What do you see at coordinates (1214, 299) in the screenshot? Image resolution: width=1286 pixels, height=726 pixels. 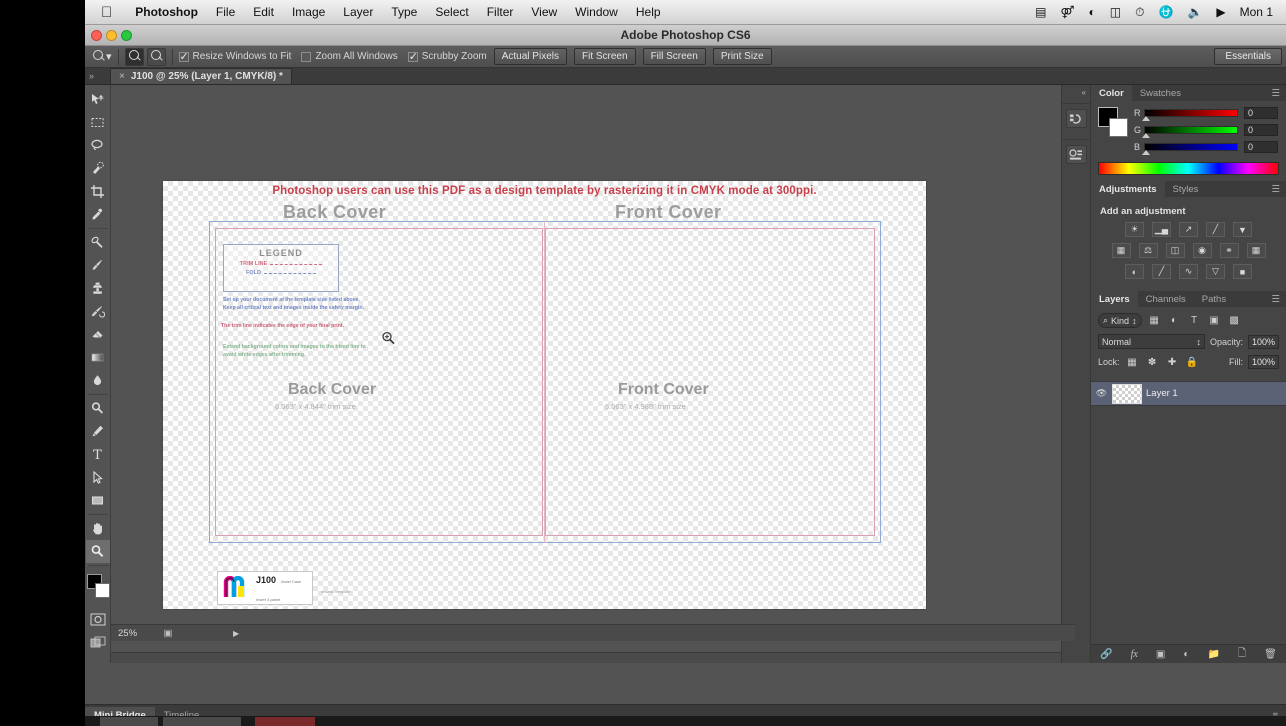 I see `tab-paths: Paths` at bounding box center [1214, 299].